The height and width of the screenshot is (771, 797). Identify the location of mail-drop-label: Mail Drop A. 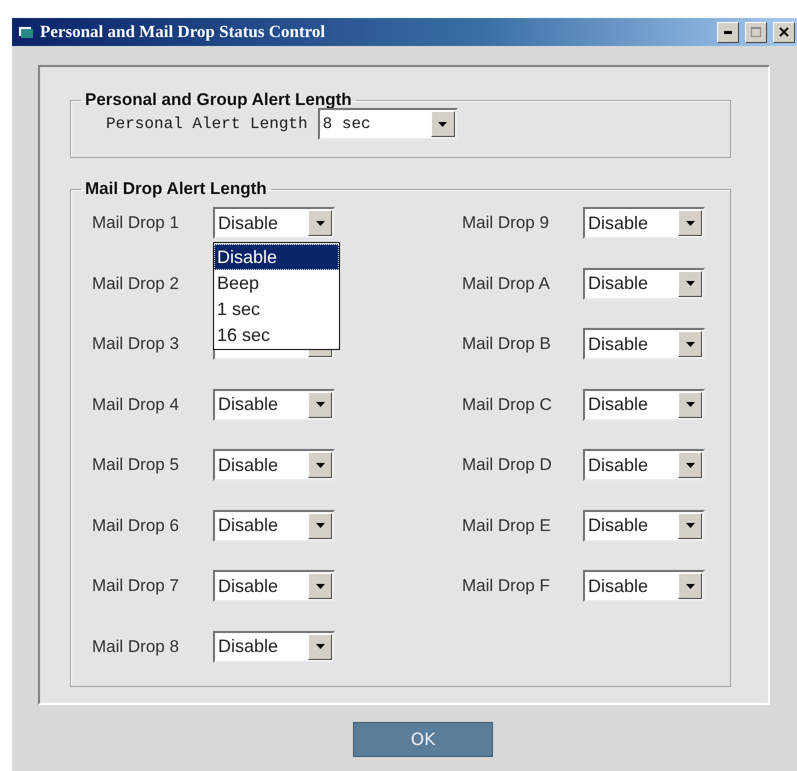
(506, 284).